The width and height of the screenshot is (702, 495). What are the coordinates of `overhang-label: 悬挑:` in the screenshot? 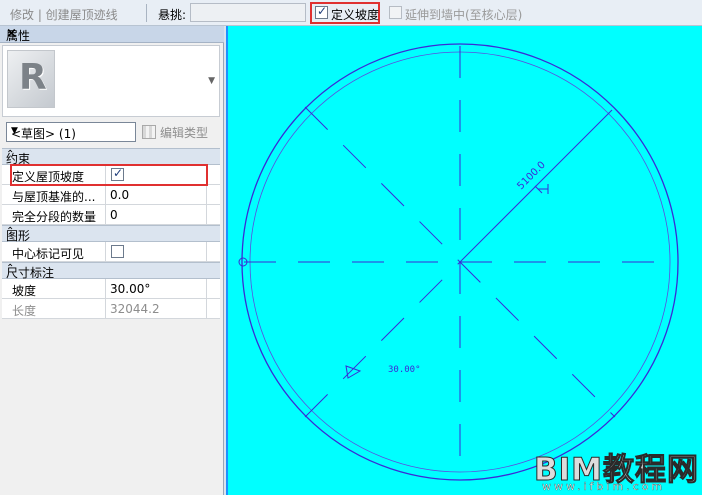 It's located at (172, 15).